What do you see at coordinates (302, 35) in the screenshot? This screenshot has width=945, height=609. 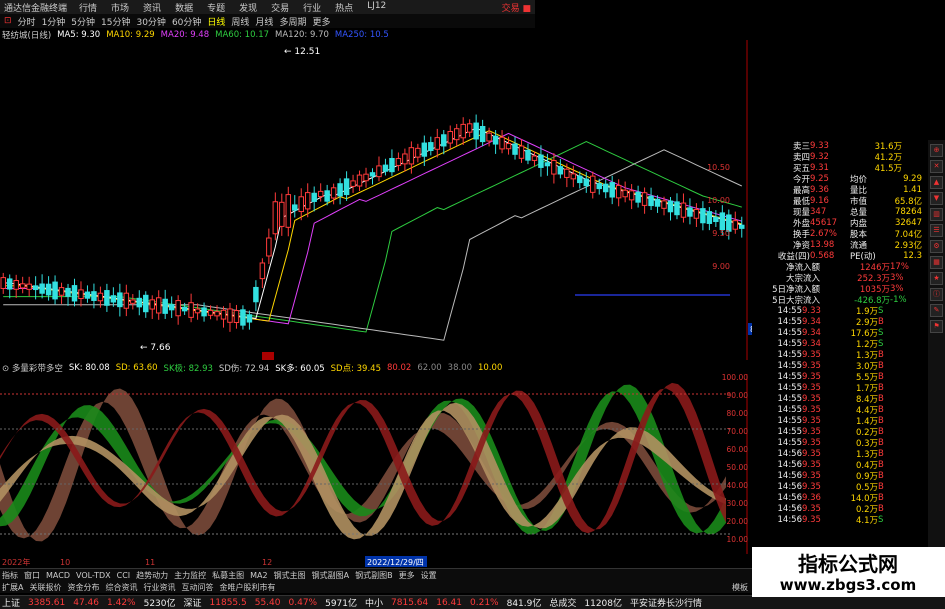 I see `ma-value: MA120: 9.70` at bounding box center [302, 35].